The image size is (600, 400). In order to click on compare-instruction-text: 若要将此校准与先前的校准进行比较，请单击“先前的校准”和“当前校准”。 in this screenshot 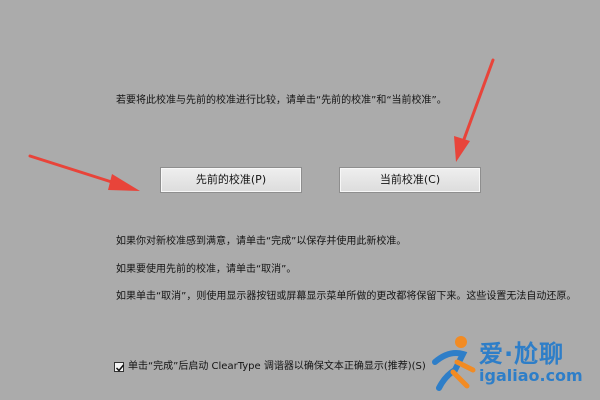, I will do `click(281, 100)`.